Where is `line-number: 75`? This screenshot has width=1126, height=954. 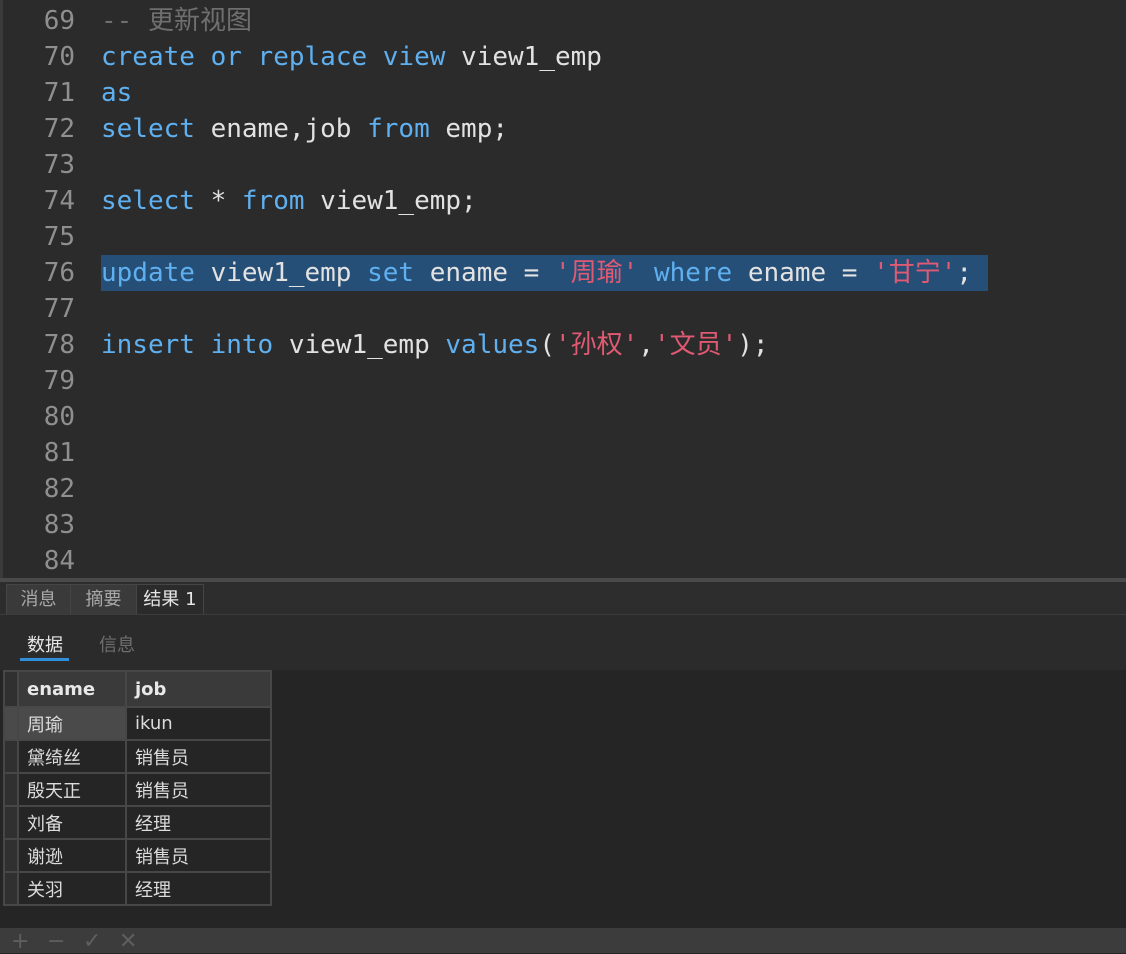 line-number: 75 is located at coordinates (59, 237).